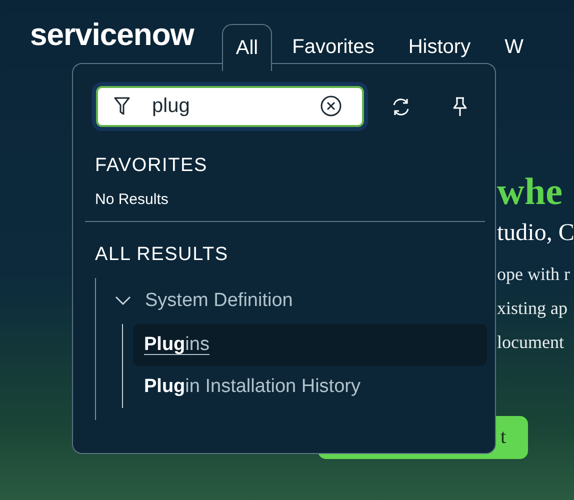  What do you see at coordinates (123, 301) in the screenshot?
I see `chevron-down-icon` at bounding box center [123, 301].